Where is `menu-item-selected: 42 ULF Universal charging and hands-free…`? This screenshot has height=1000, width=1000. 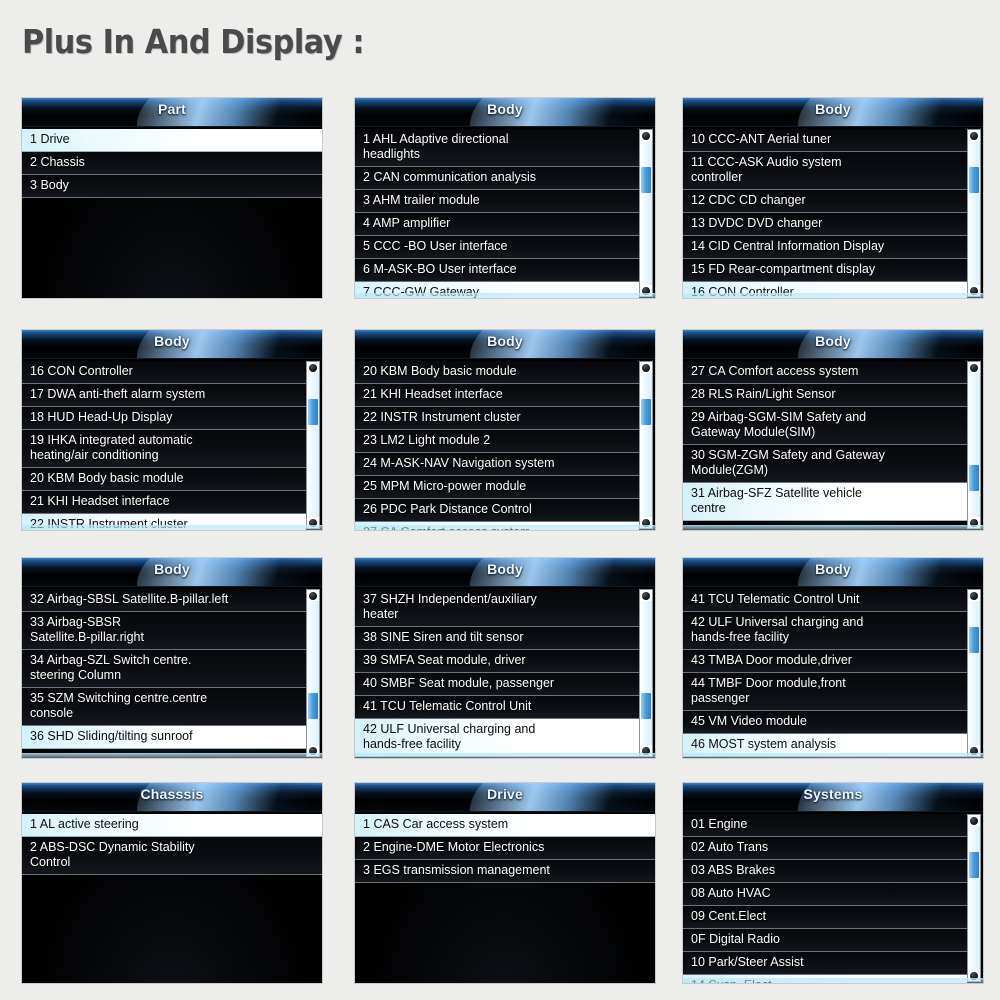 menu-item-selected: 42 ULF Universal charging and hands-free… is located at coordinates (497, 738).